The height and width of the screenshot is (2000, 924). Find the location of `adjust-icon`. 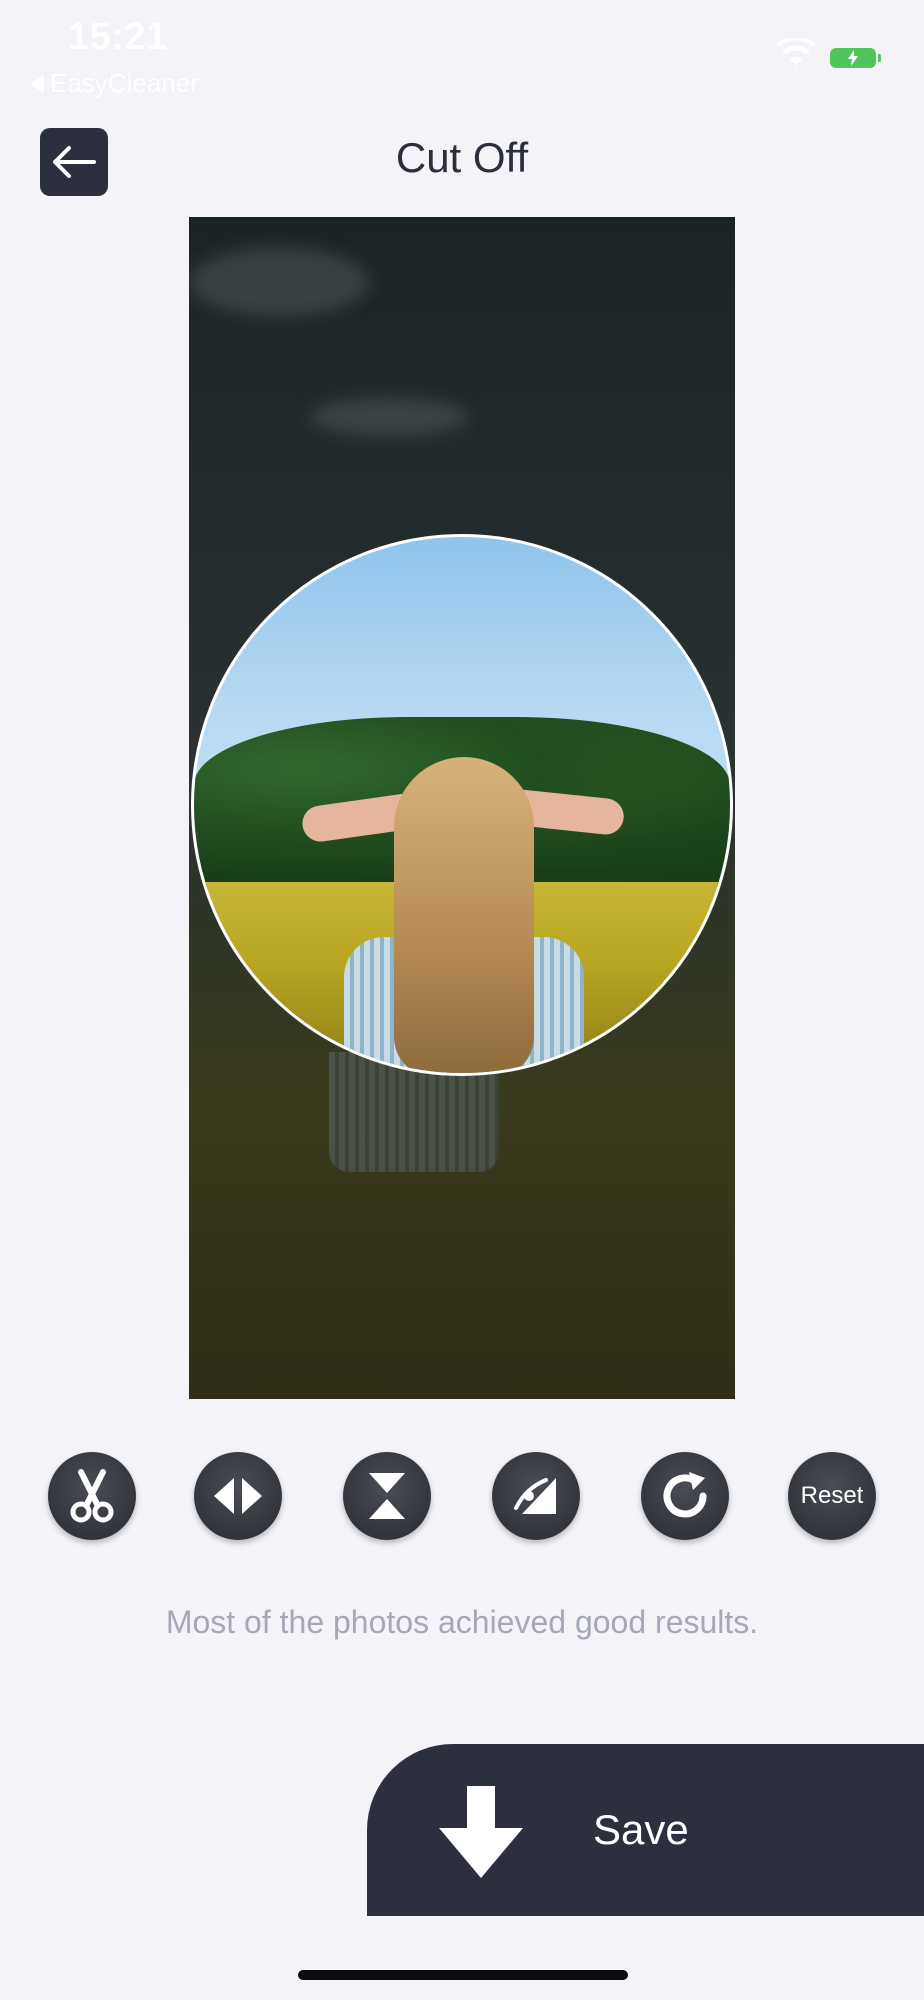

adjust-icon is located at coordinates (535, 1496).